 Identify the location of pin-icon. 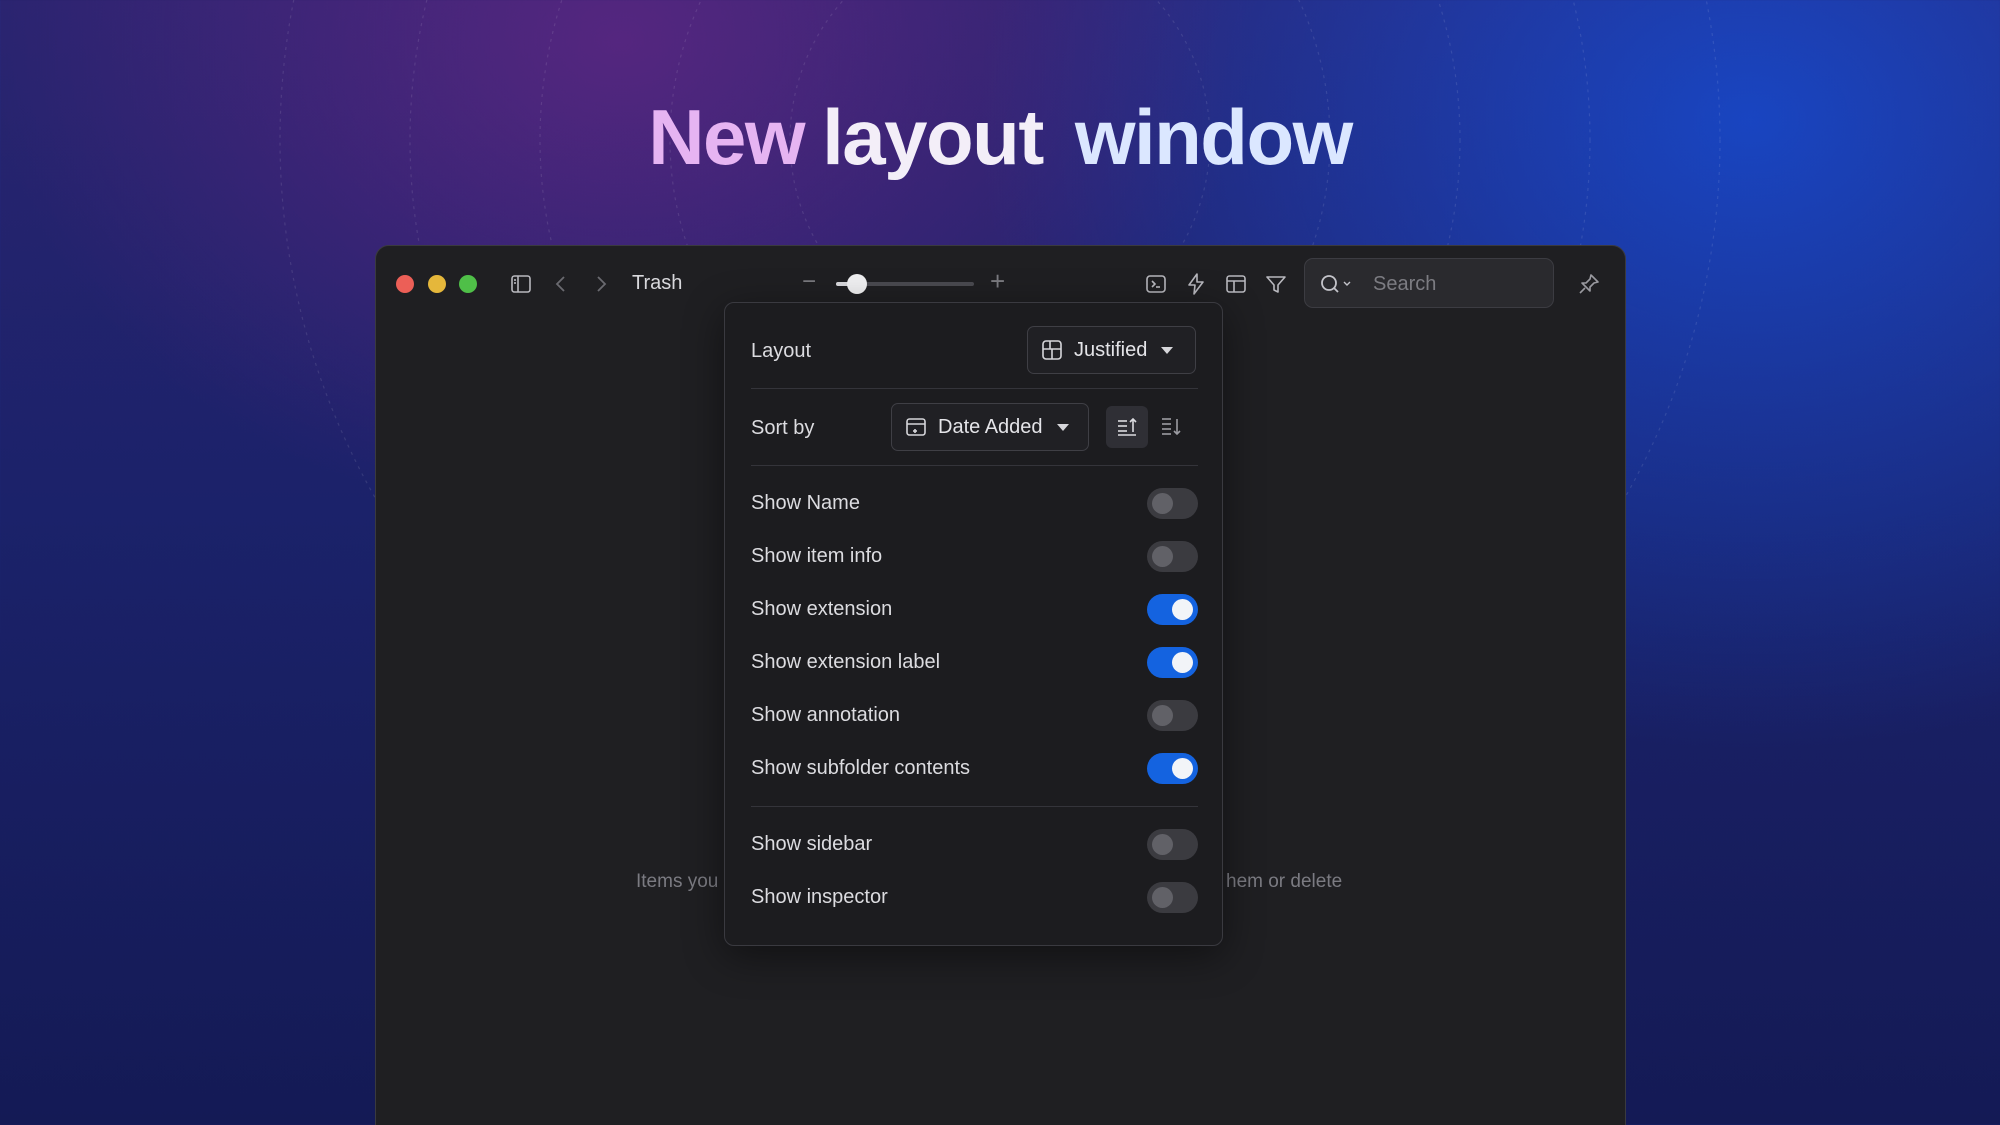
(1589, 284).